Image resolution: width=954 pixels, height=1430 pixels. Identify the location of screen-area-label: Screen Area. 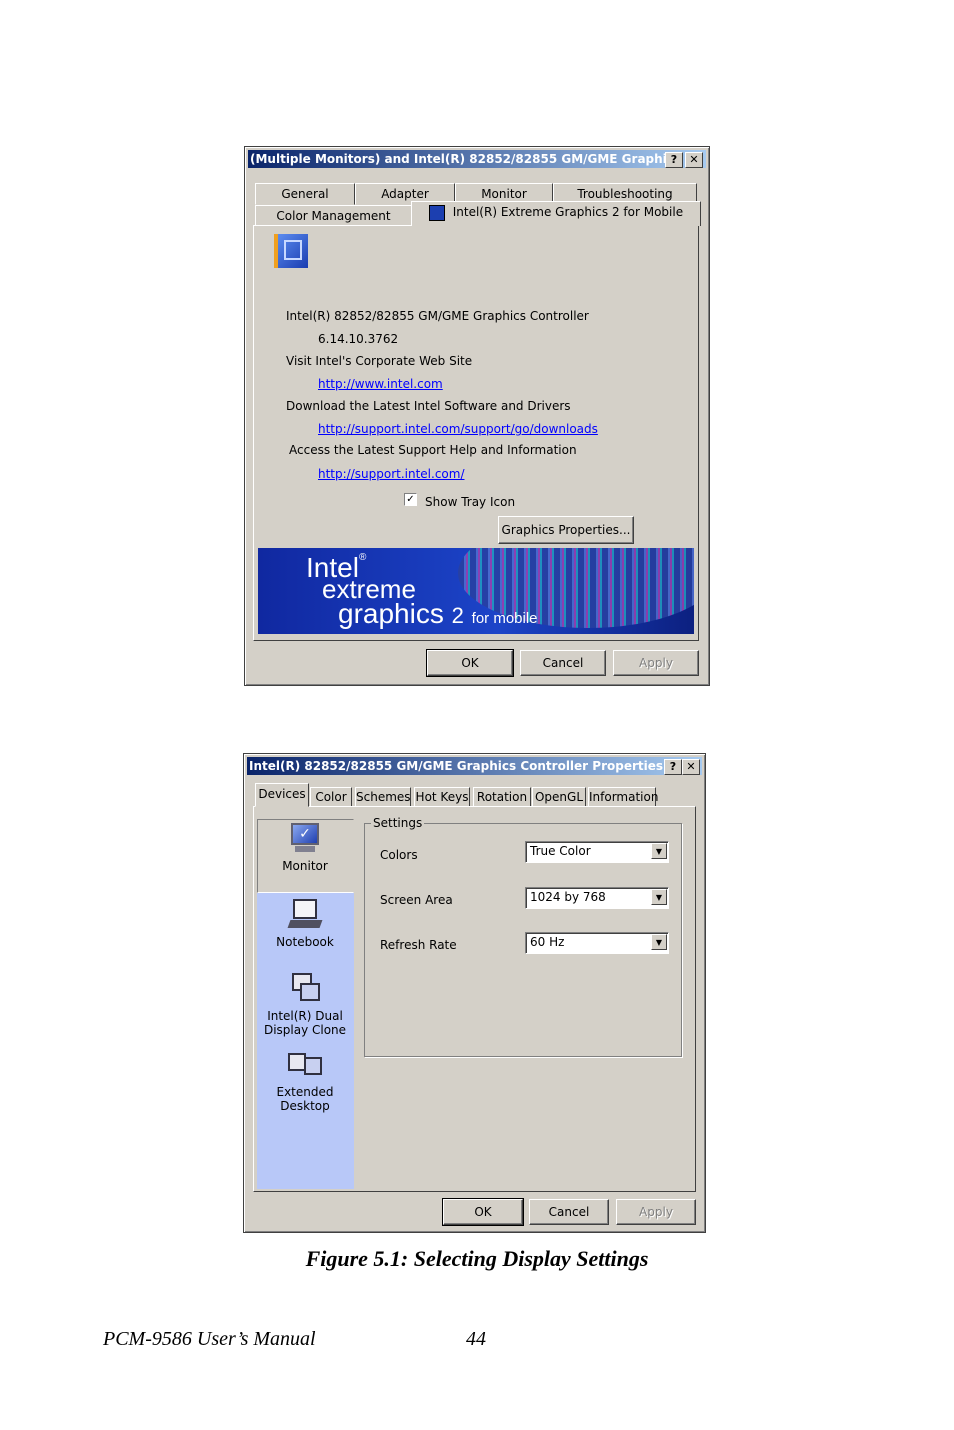
(416, 900).